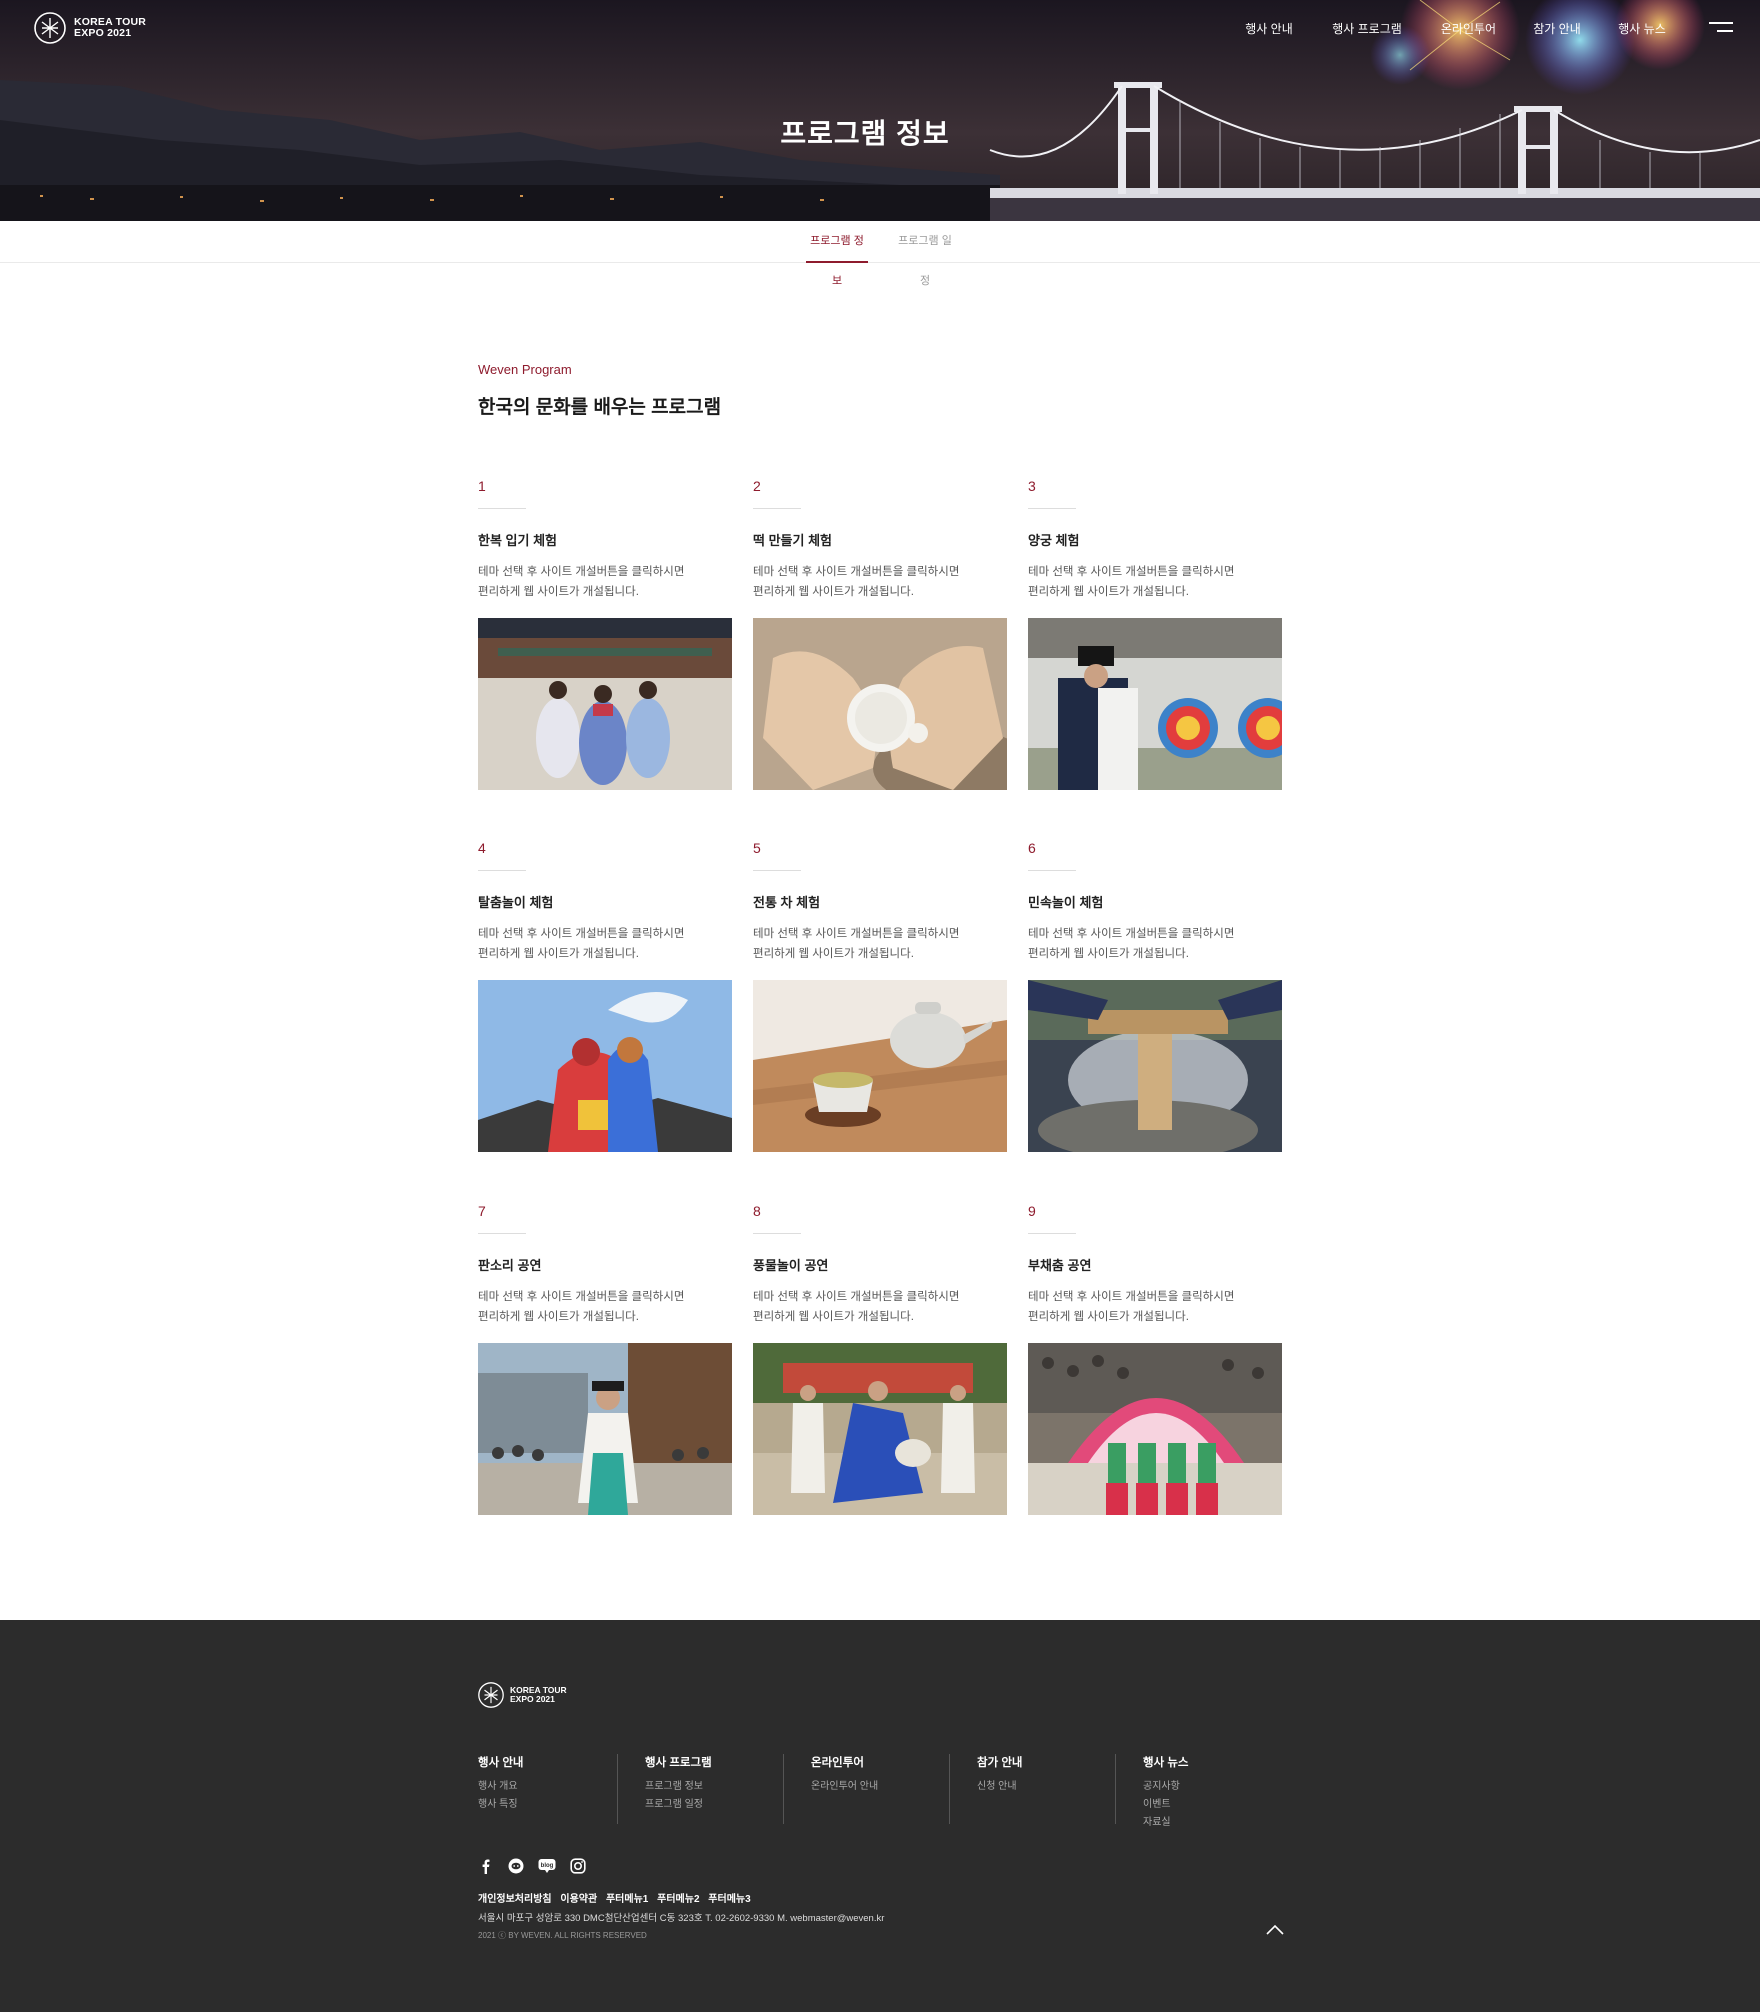 The height and width of the screenshot is (2012, 1760). I want to click on social-links: blog, so click(532, 1866).